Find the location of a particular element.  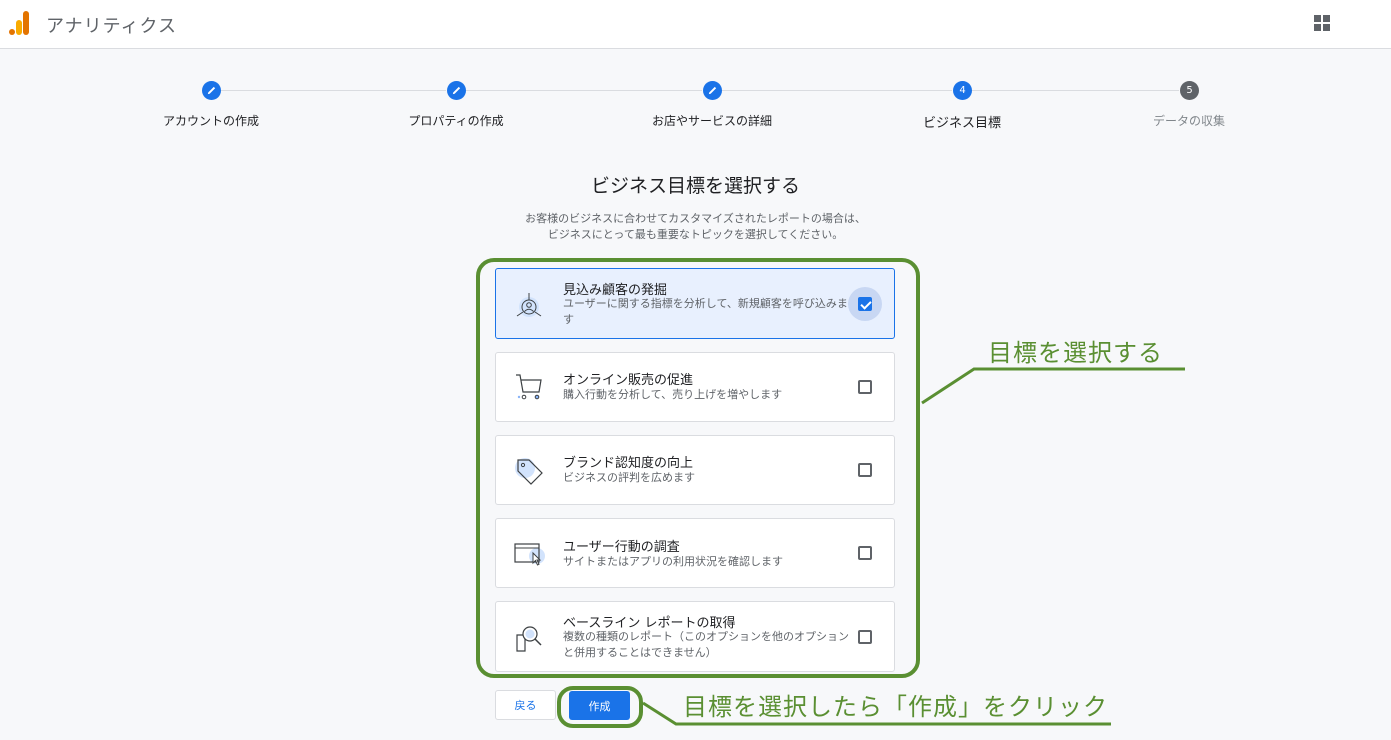

step-label-account: アカウントの作成 is located at coordinates (211, 120).